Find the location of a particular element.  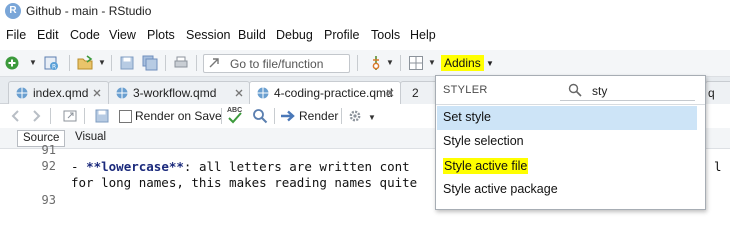

menu-help: Help is located at coordinates (423, 35).